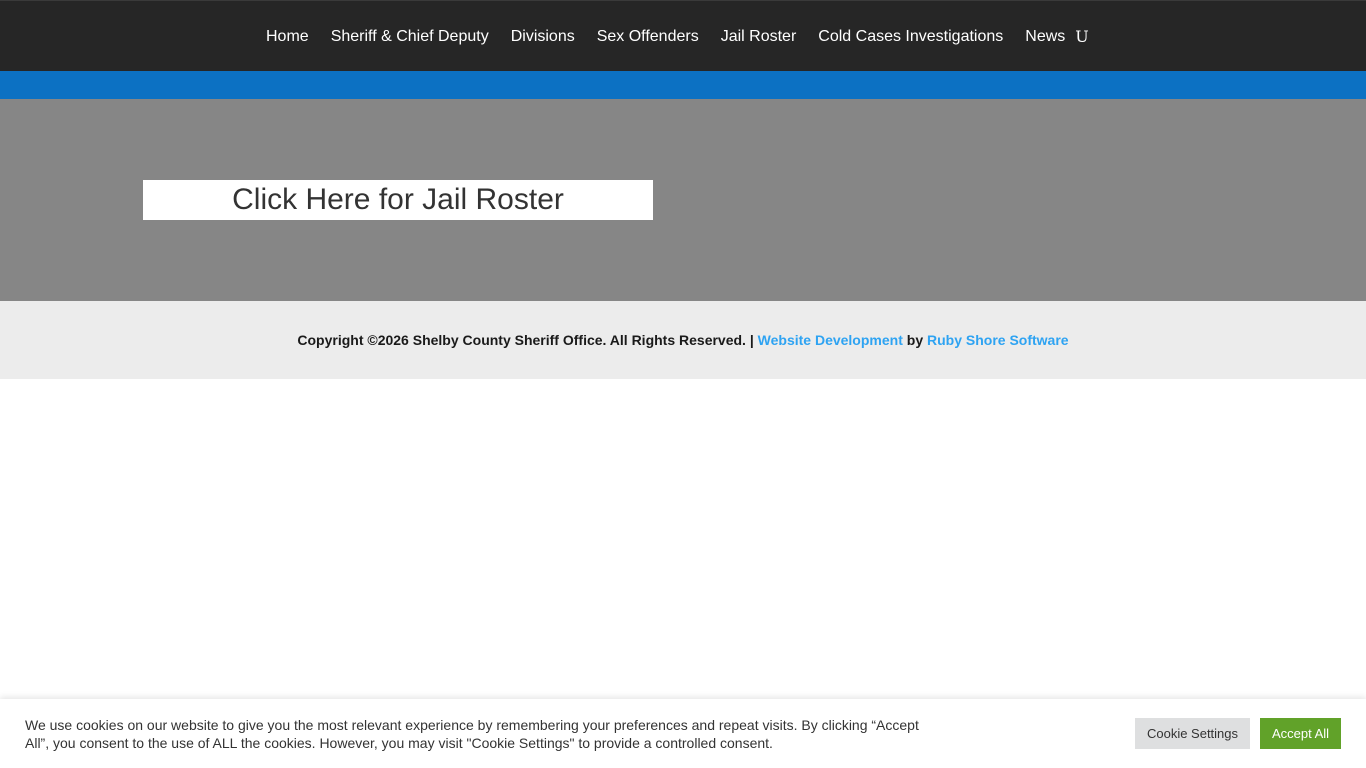  Describe the element at coordinates (410, 37) in the screenshot. I see `nav-item-sheriff-chief-deputy: Sheriff & Chief Deputy` at that location.